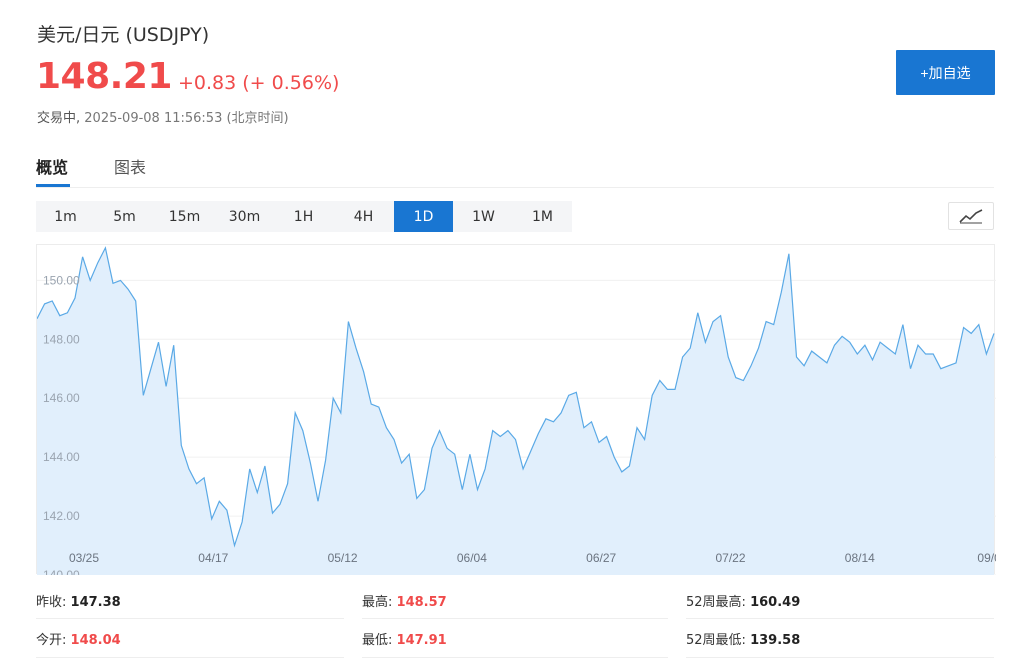 This screenshot has height=664, width=1024. What do you see at coordinates (61, 516) in the screenshot?
I see `y-tick-label: 142.00` at bounding box center [61, 516].